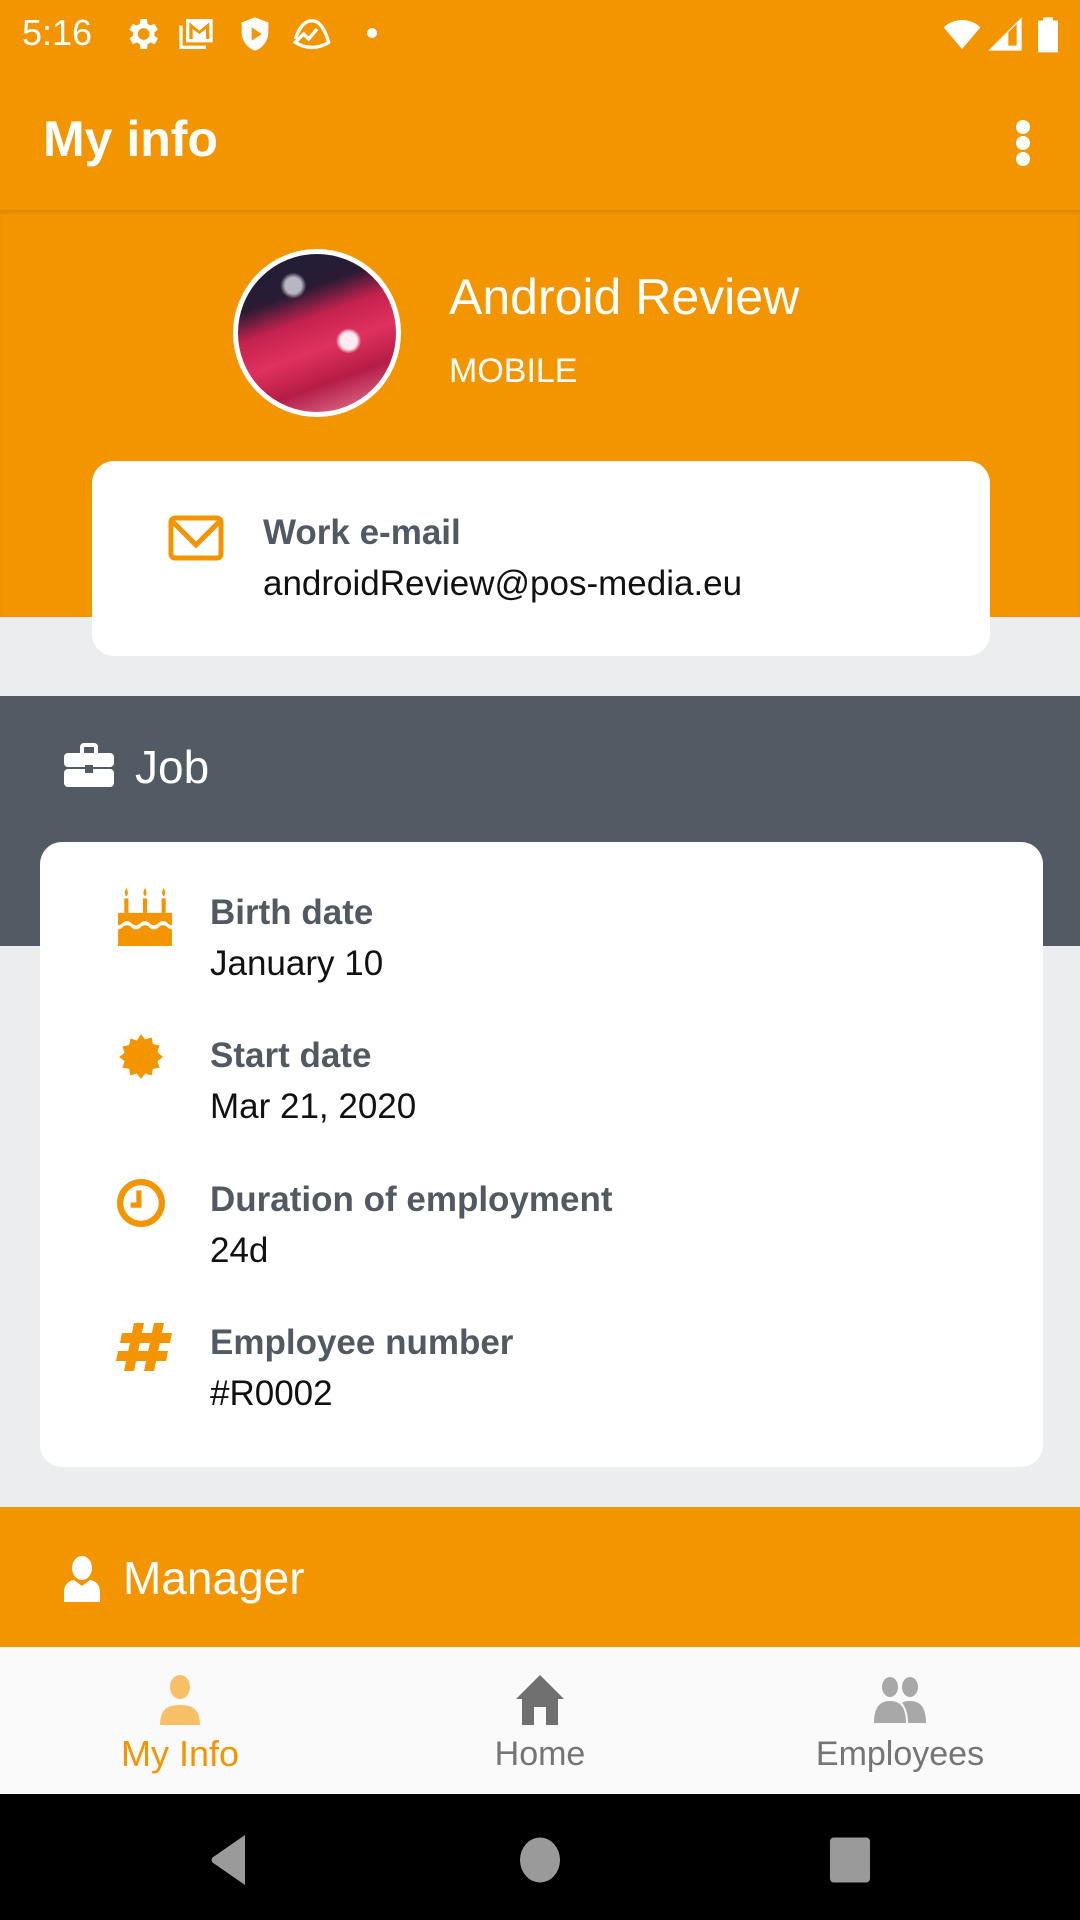 The height and width of the screenshot is (1920, 1080). I want to click on hashtag-icon, so click(144, 1347).